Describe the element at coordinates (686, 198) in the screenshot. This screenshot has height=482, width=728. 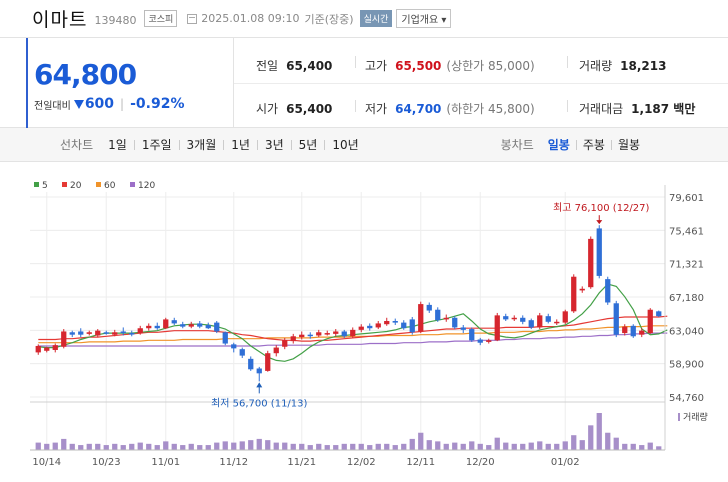
I see `y-tick-label: 79,601` at that location.